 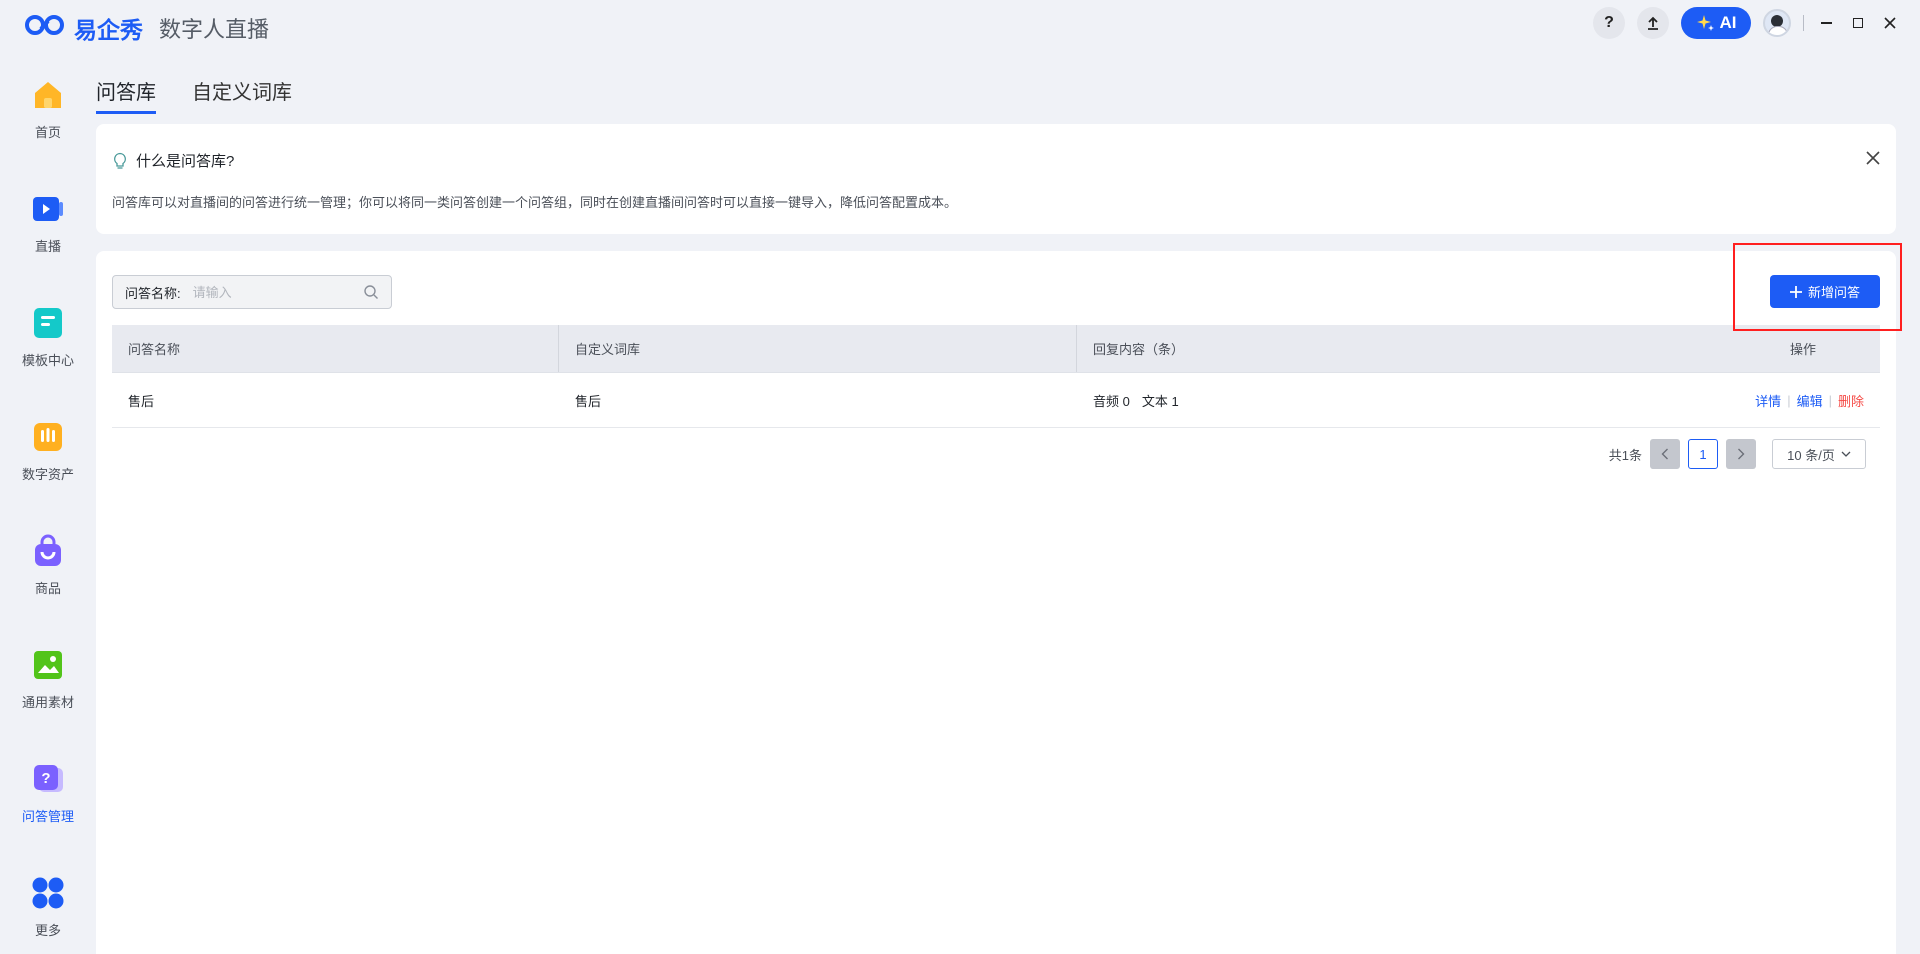 What do you see at coordinates (47, 930) in the screenshot?
I see `sidebar-item-label: 更多` at bounding box center [47, 930].